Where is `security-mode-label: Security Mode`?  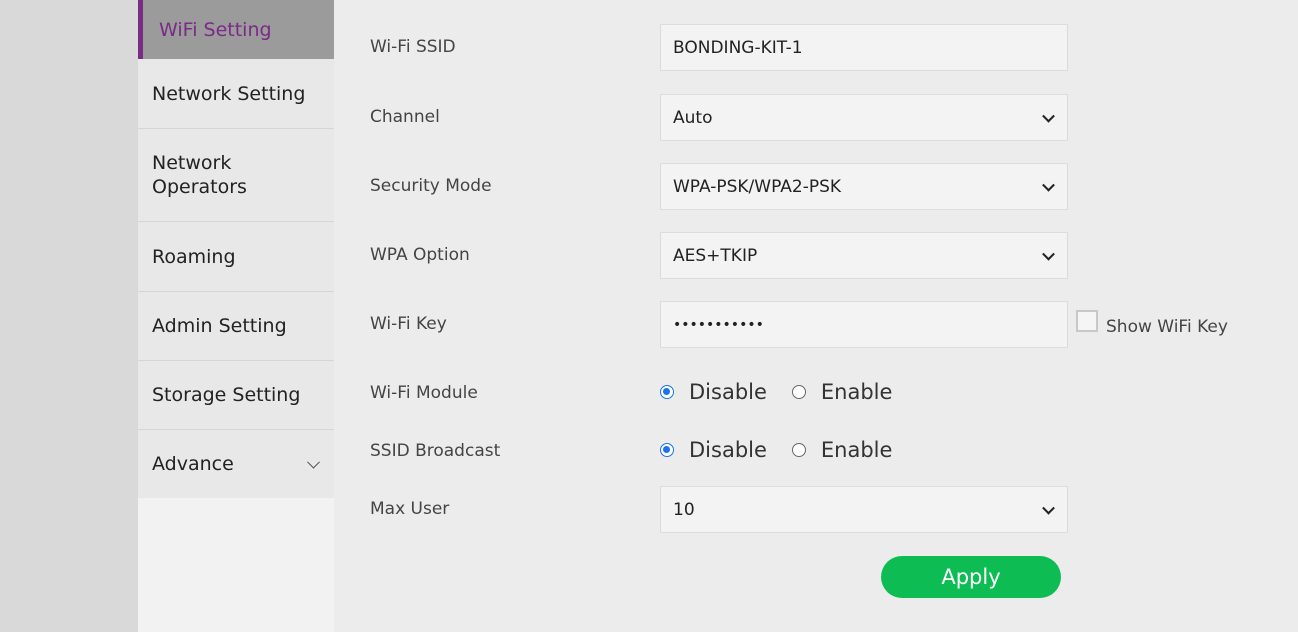
security-mode-label: Security Mode is located at coordinates (431, 186).